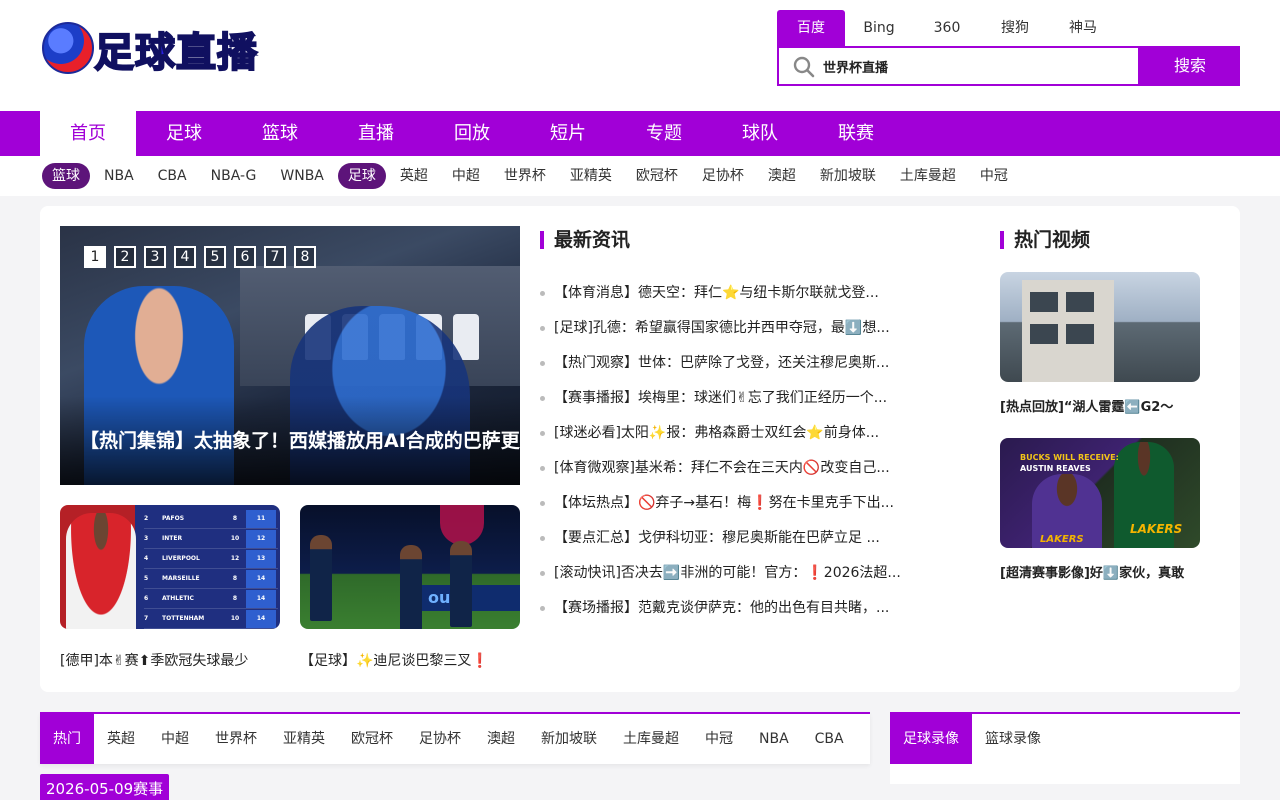 The width and height of the screenshot is (1280, 800). Describe the element at coordinates (121, 739) in the screenshot. I see `schedule-tab: 英超` at that location.